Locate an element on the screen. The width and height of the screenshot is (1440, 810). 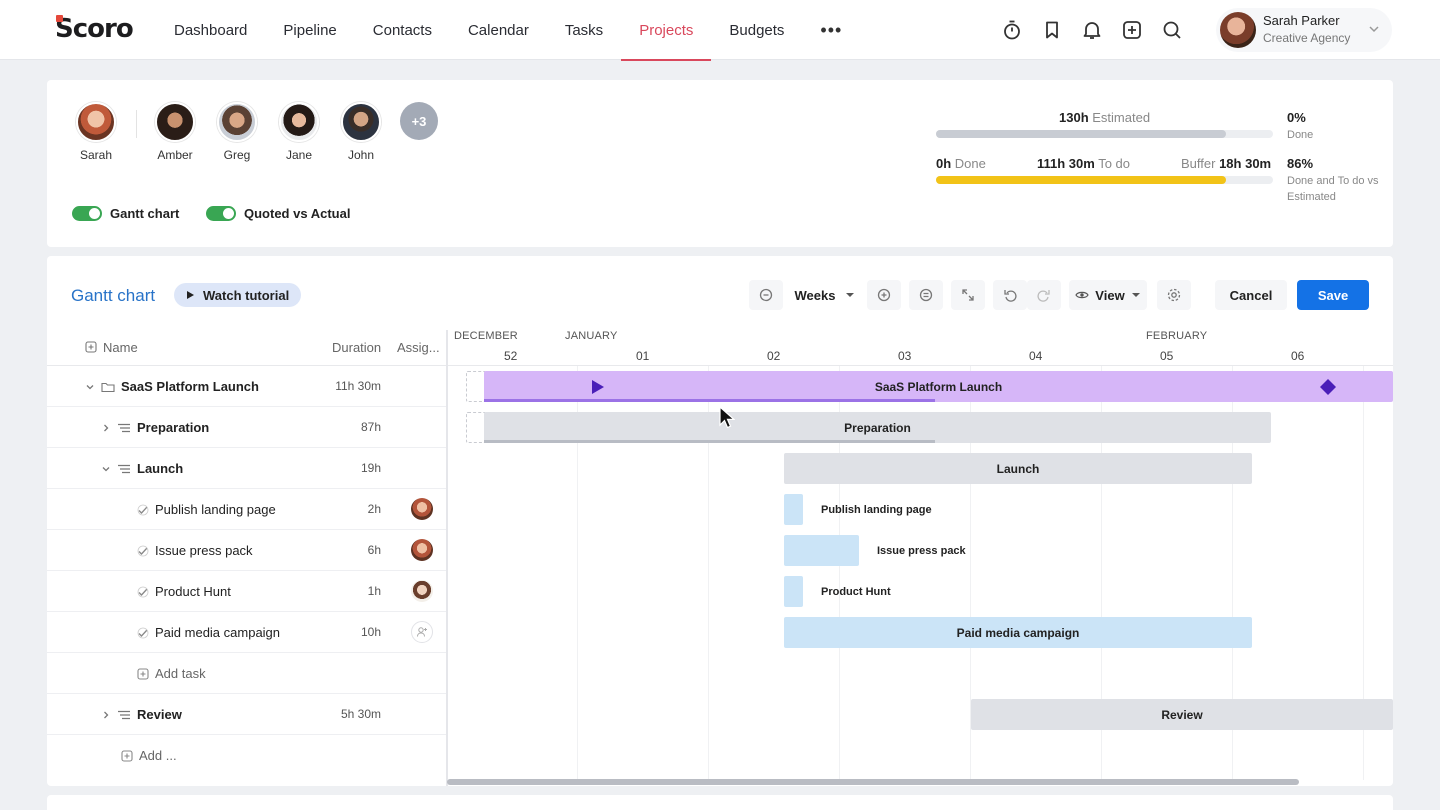
gantt-bar-saas-platform-launch: SaaS Platform Launch is located at coordinates (938, 386).